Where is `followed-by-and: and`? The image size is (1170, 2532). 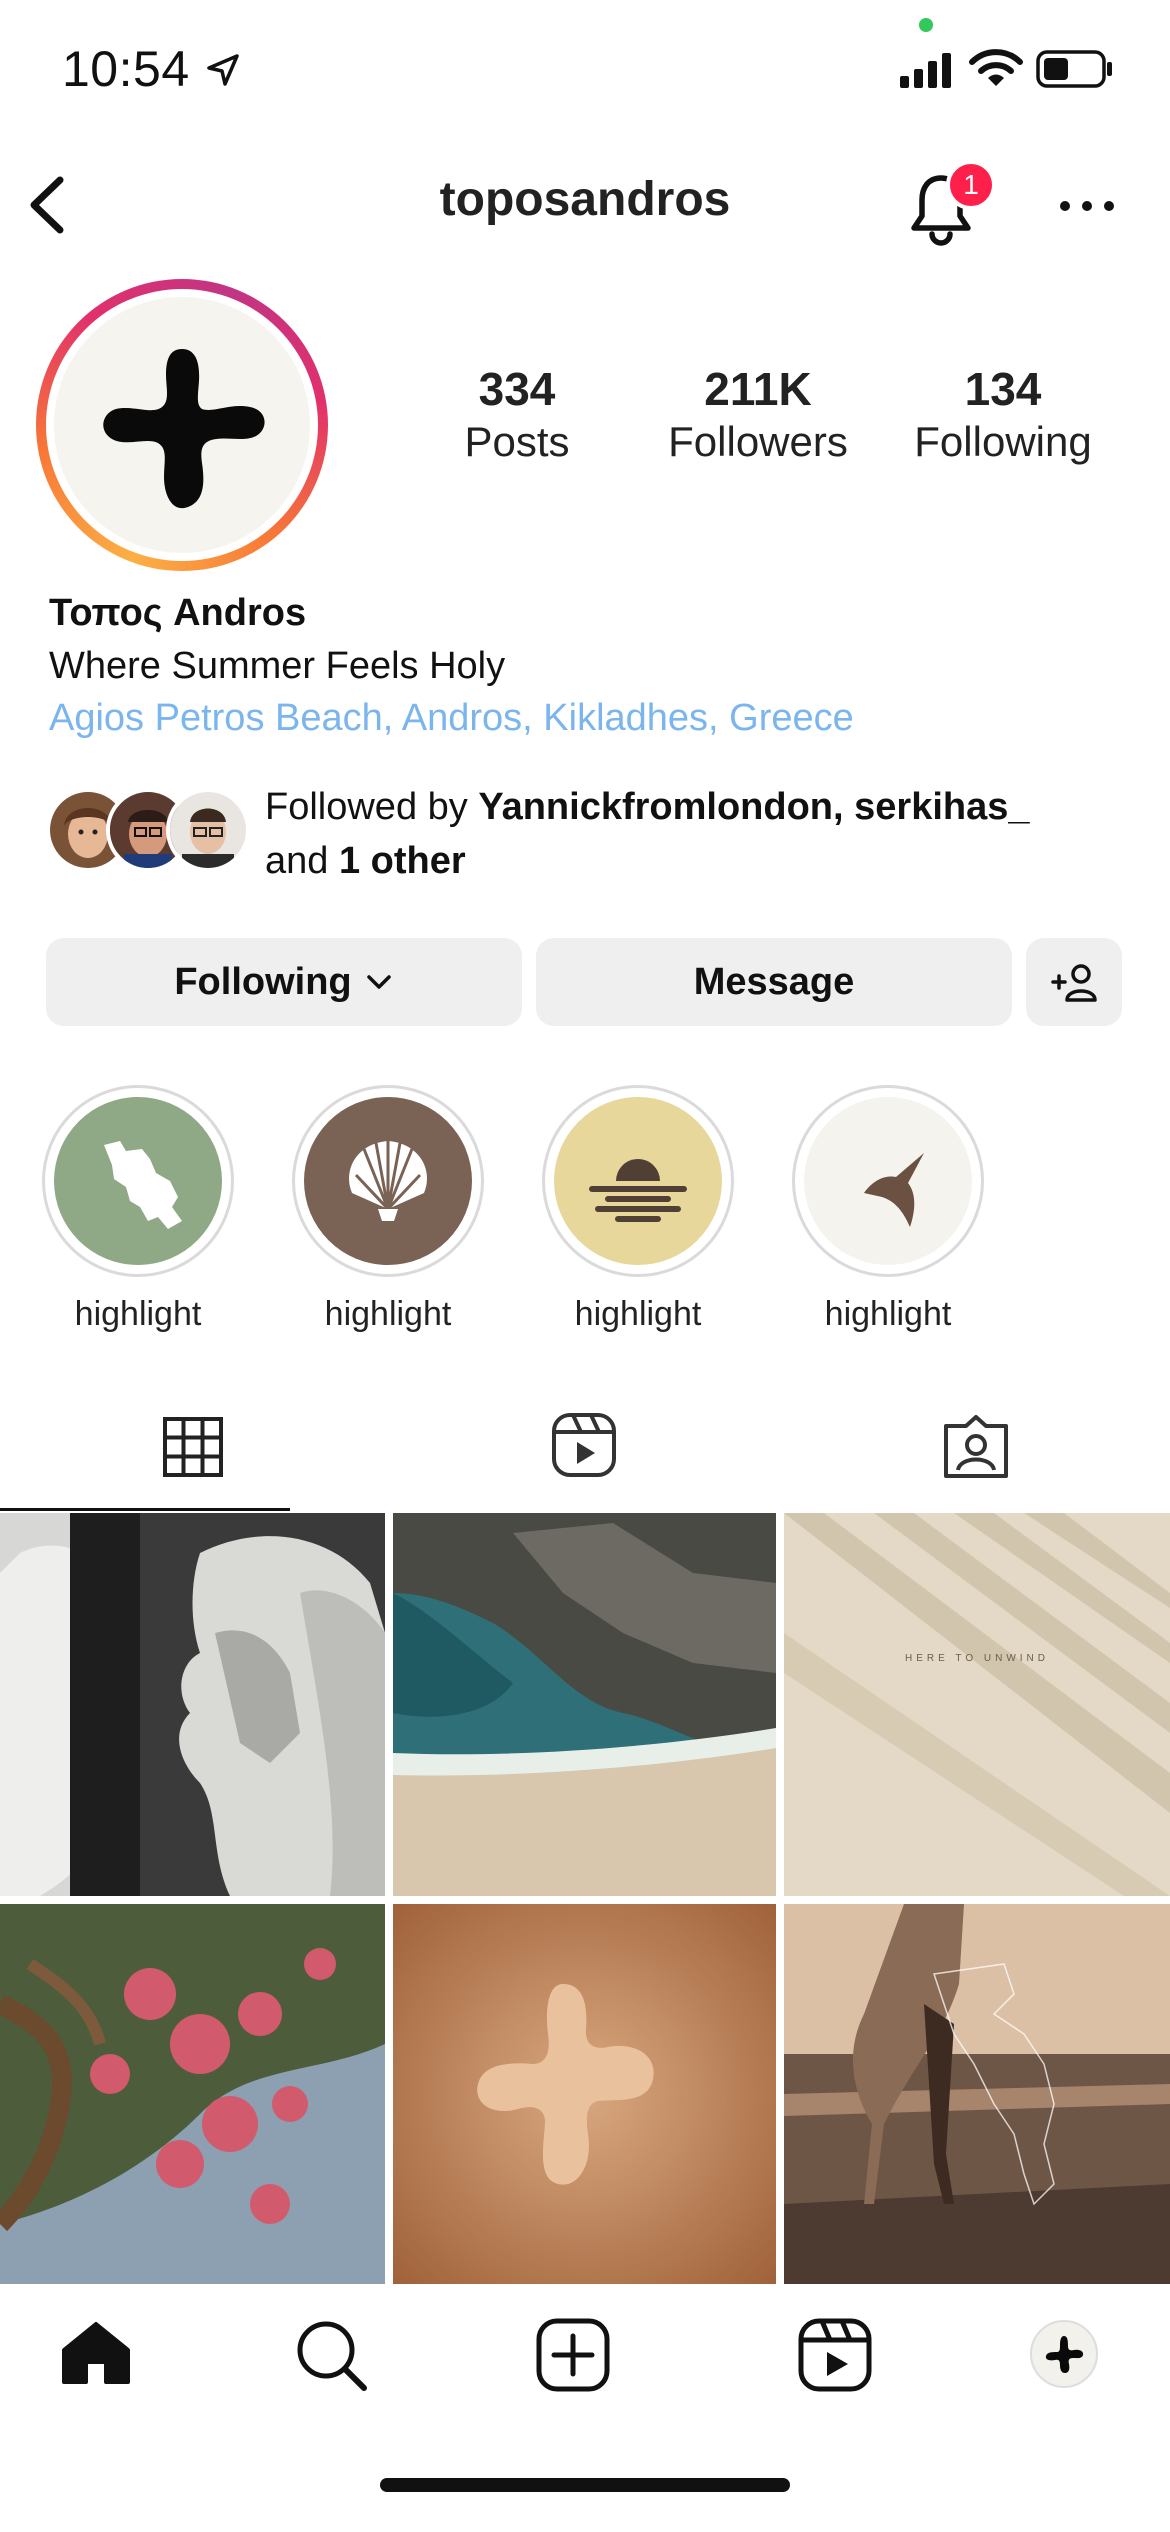 followed-by-and: and is located at coordinates (302, 861).